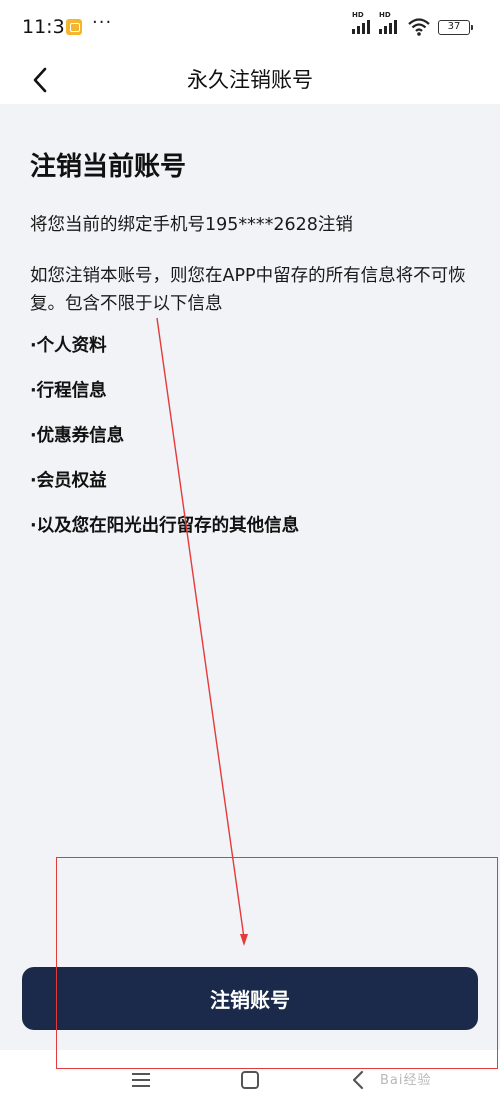 This screenshot has height=1111, width=500. Describe the element at coordinates (102, 22) in the screenshot. I see `more-notifications-icon: ···` at that location.